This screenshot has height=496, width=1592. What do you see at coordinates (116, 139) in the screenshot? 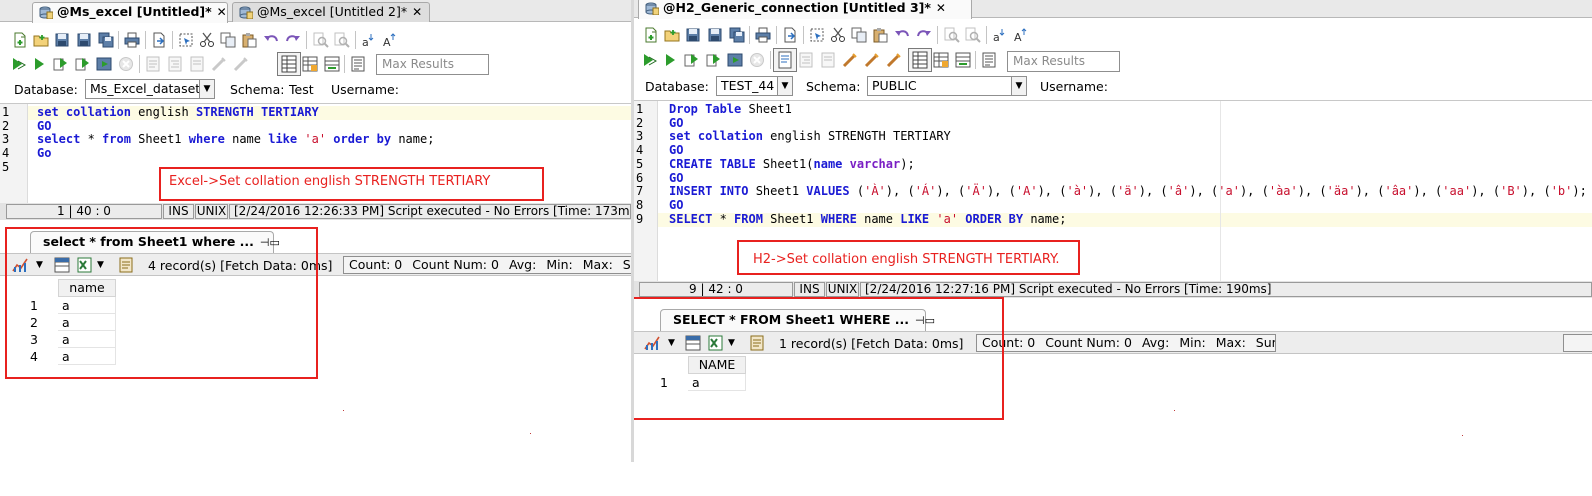
I see `code-token: from` at bounding box center [116, 139].